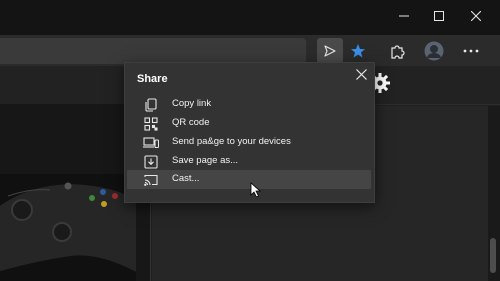  What do you see at coordinates (191, 122) in the screenshot?
I see `share-item-label: QR code` at bounding box center [191, 122].